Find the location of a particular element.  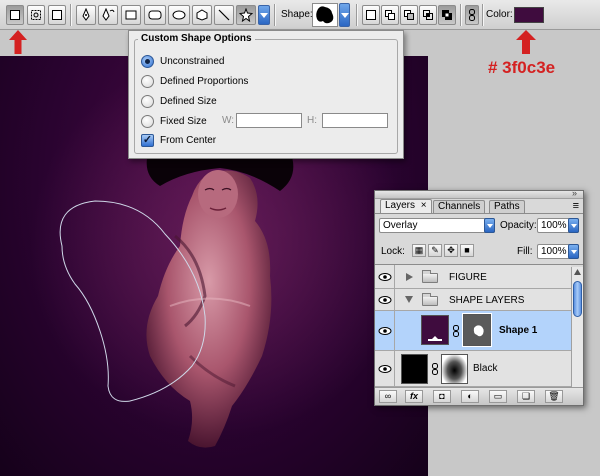

tab-layers: Layers × is located at coordinates (406, 206).